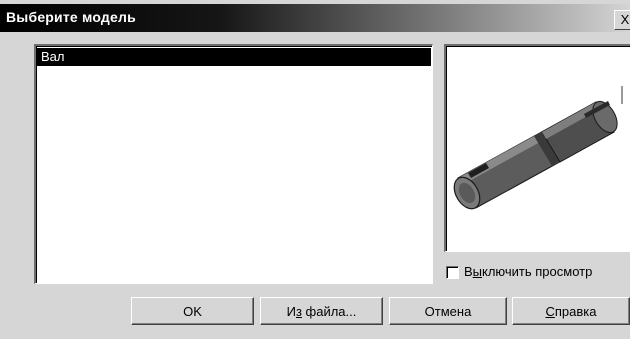  What do you see at coordinates (234, 57) in the screenshot?
I see `list-item: Вал` at bounding box center [234, 57].